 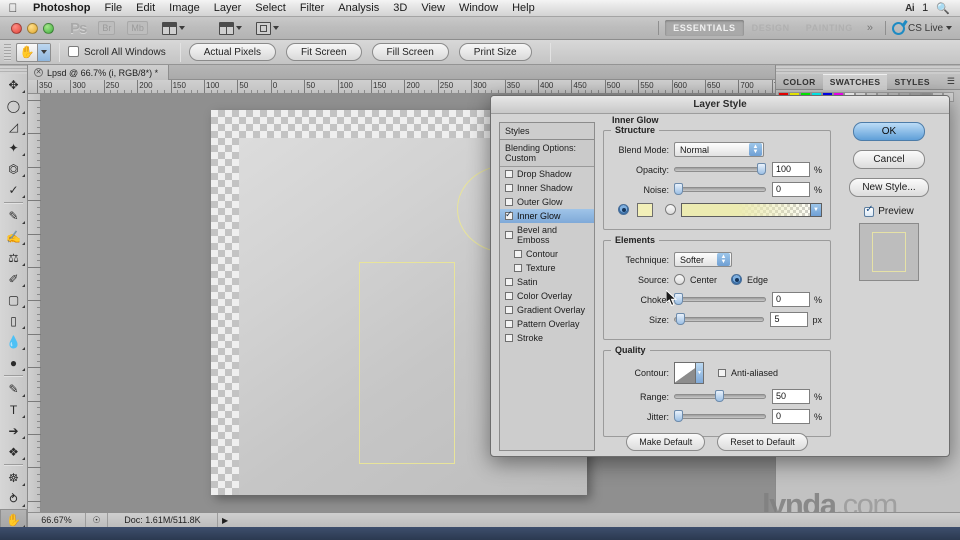 I want to click on jitter-slider, so click(x=720, y=416).